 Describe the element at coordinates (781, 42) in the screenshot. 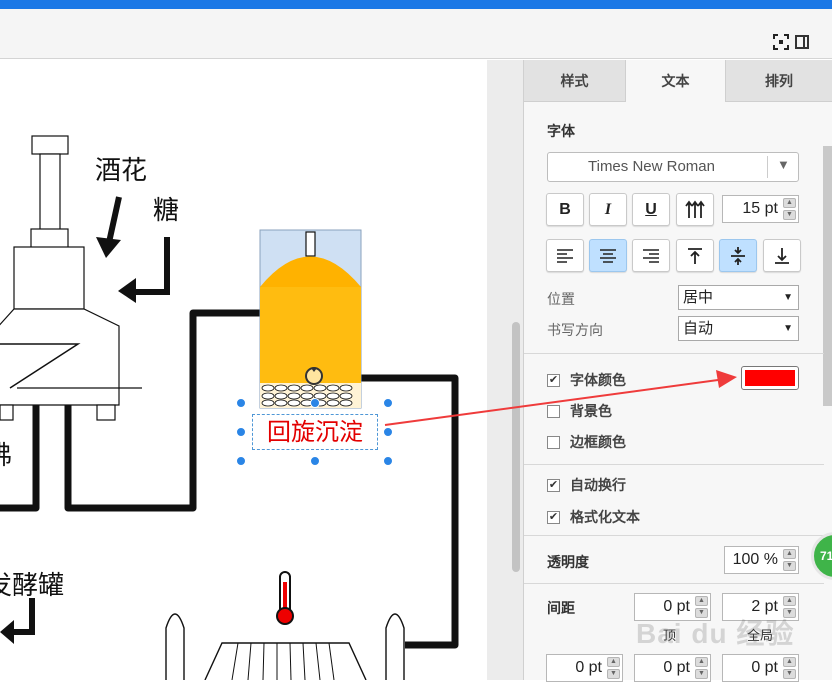

I see `fullscreen-icon` at that location.